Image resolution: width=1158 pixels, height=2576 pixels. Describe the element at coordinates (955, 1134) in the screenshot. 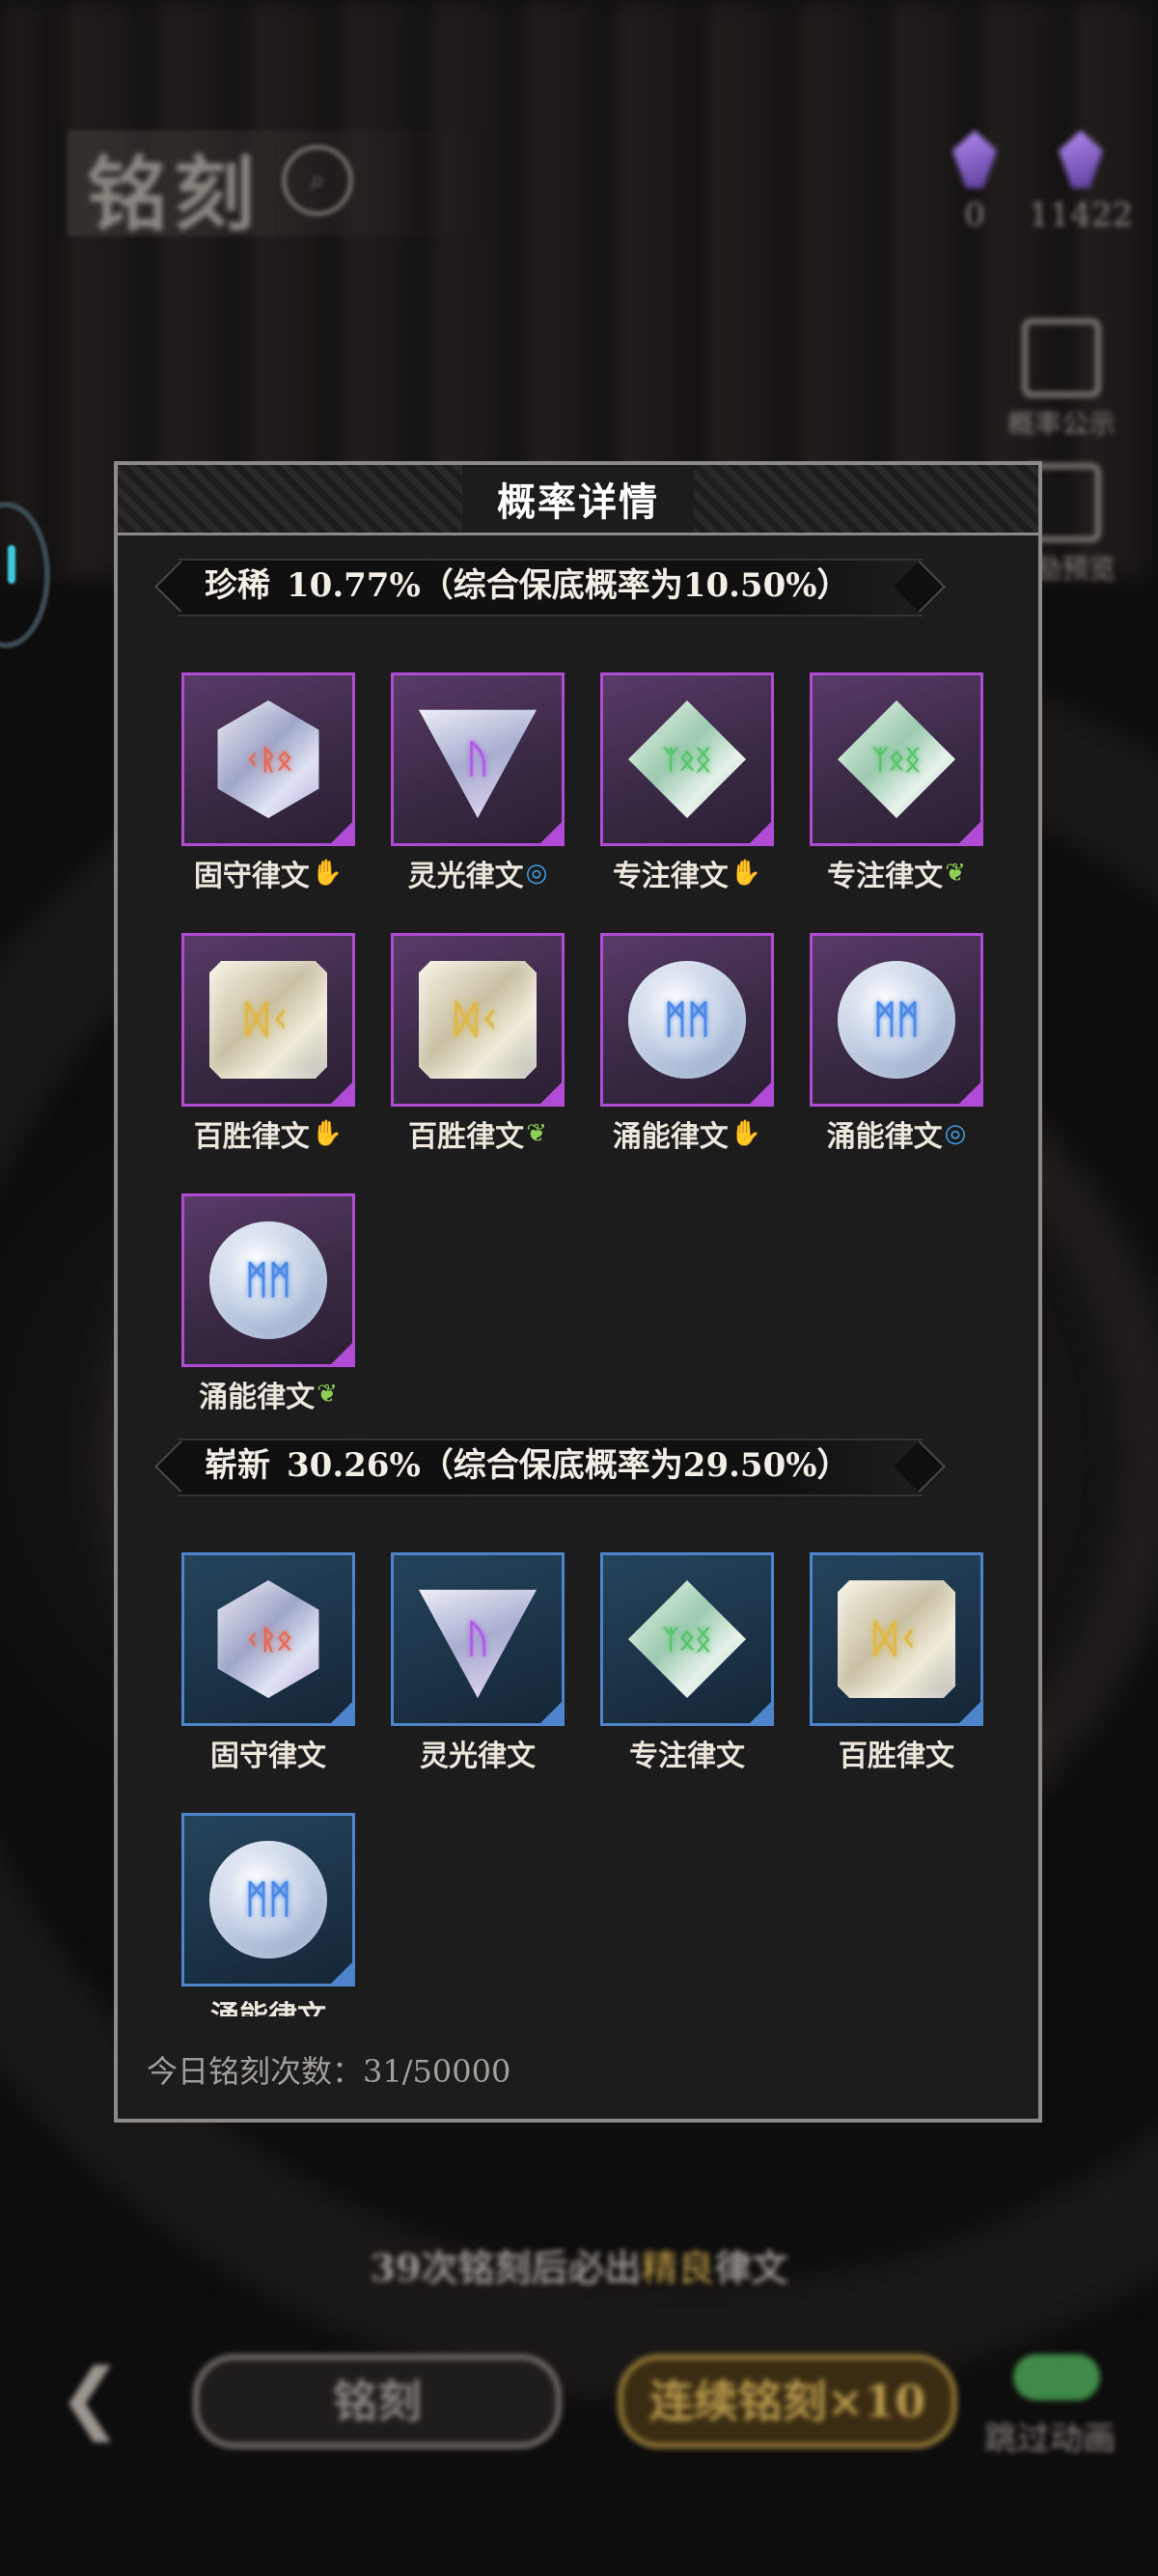

I see `water-attribute-icon: ◎` at that location.